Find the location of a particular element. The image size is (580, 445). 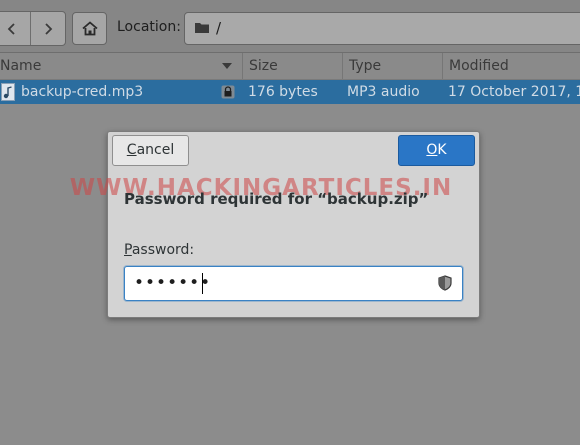

cancel-button: Cancel is located at coordinates (150, 150).